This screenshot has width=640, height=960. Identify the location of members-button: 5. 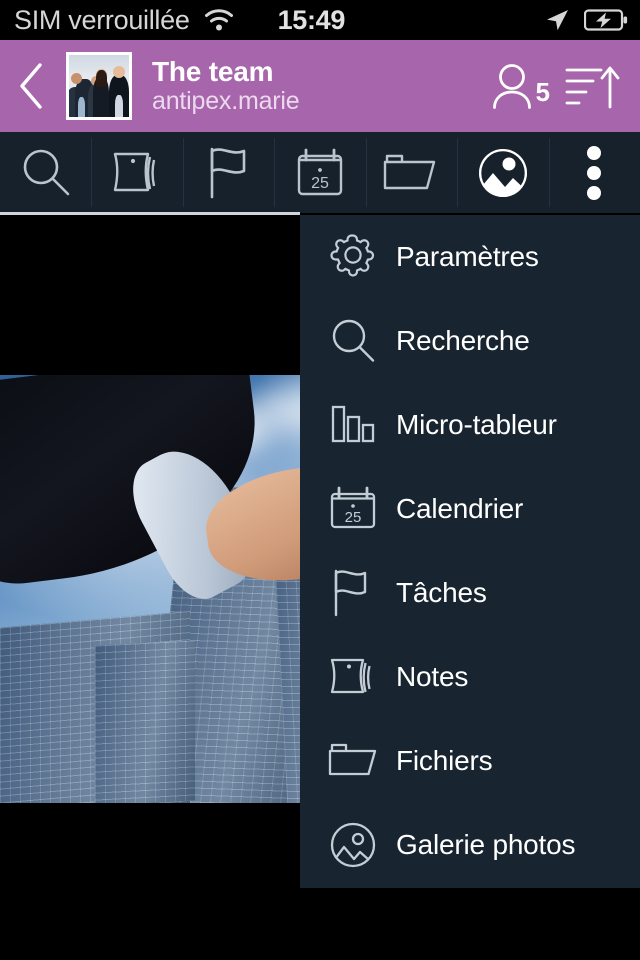
(520, 86).